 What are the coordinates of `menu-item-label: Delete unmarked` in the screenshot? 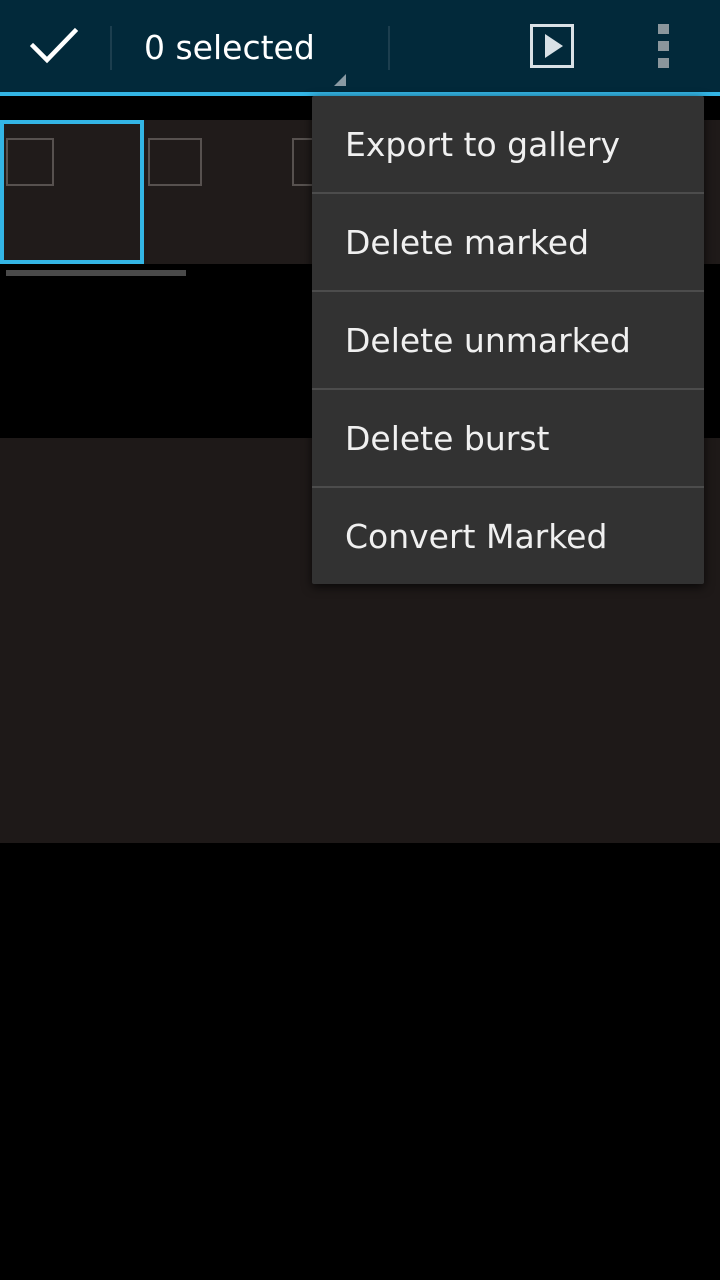 It's located at (488, 340).